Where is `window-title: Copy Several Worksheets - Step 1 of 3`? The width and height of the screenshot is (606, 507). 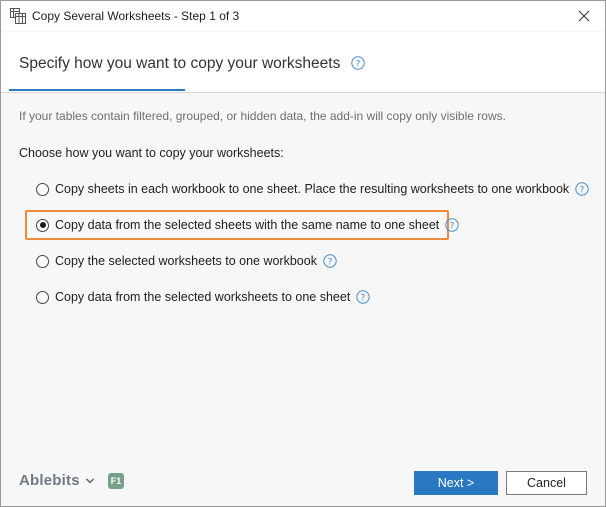
window-title: Copy Several Worksheets - Step 1 of 3 is located at coordinates (136, 16).